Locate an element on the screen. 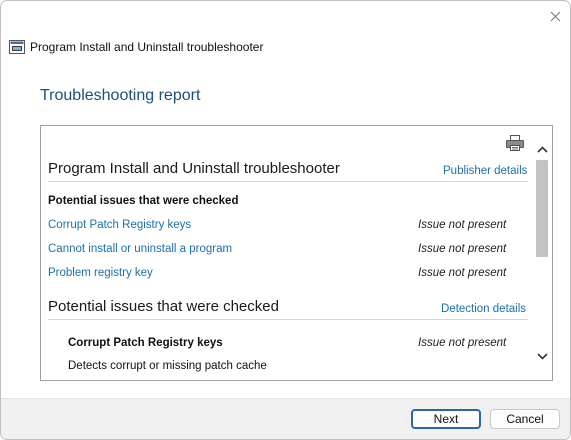 The image size is (571, 440). chevron-down-icon is located at coordinates (542, 356).